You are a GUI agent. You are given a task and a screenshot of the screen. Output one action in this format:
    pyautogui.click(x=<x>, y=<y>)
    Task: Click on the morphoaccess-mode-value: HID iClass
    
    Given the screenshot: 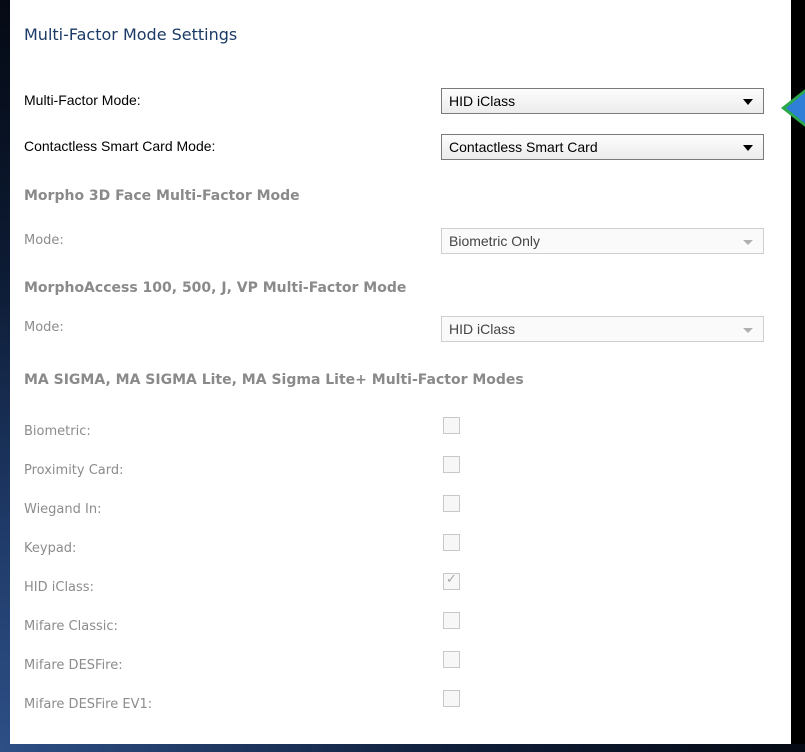 What is the action you would take?
    pyautogui.click(x=482, y=329)
    